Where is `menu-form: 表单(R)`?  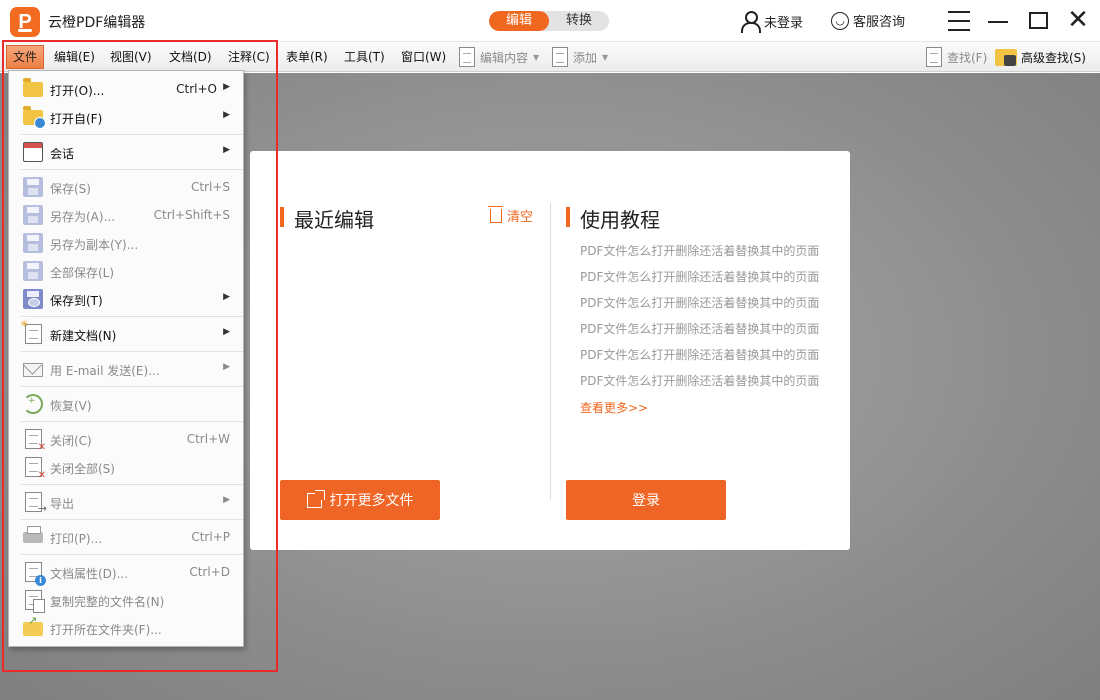
menu-form: 表单(R) is located at coordinates (307, 56).